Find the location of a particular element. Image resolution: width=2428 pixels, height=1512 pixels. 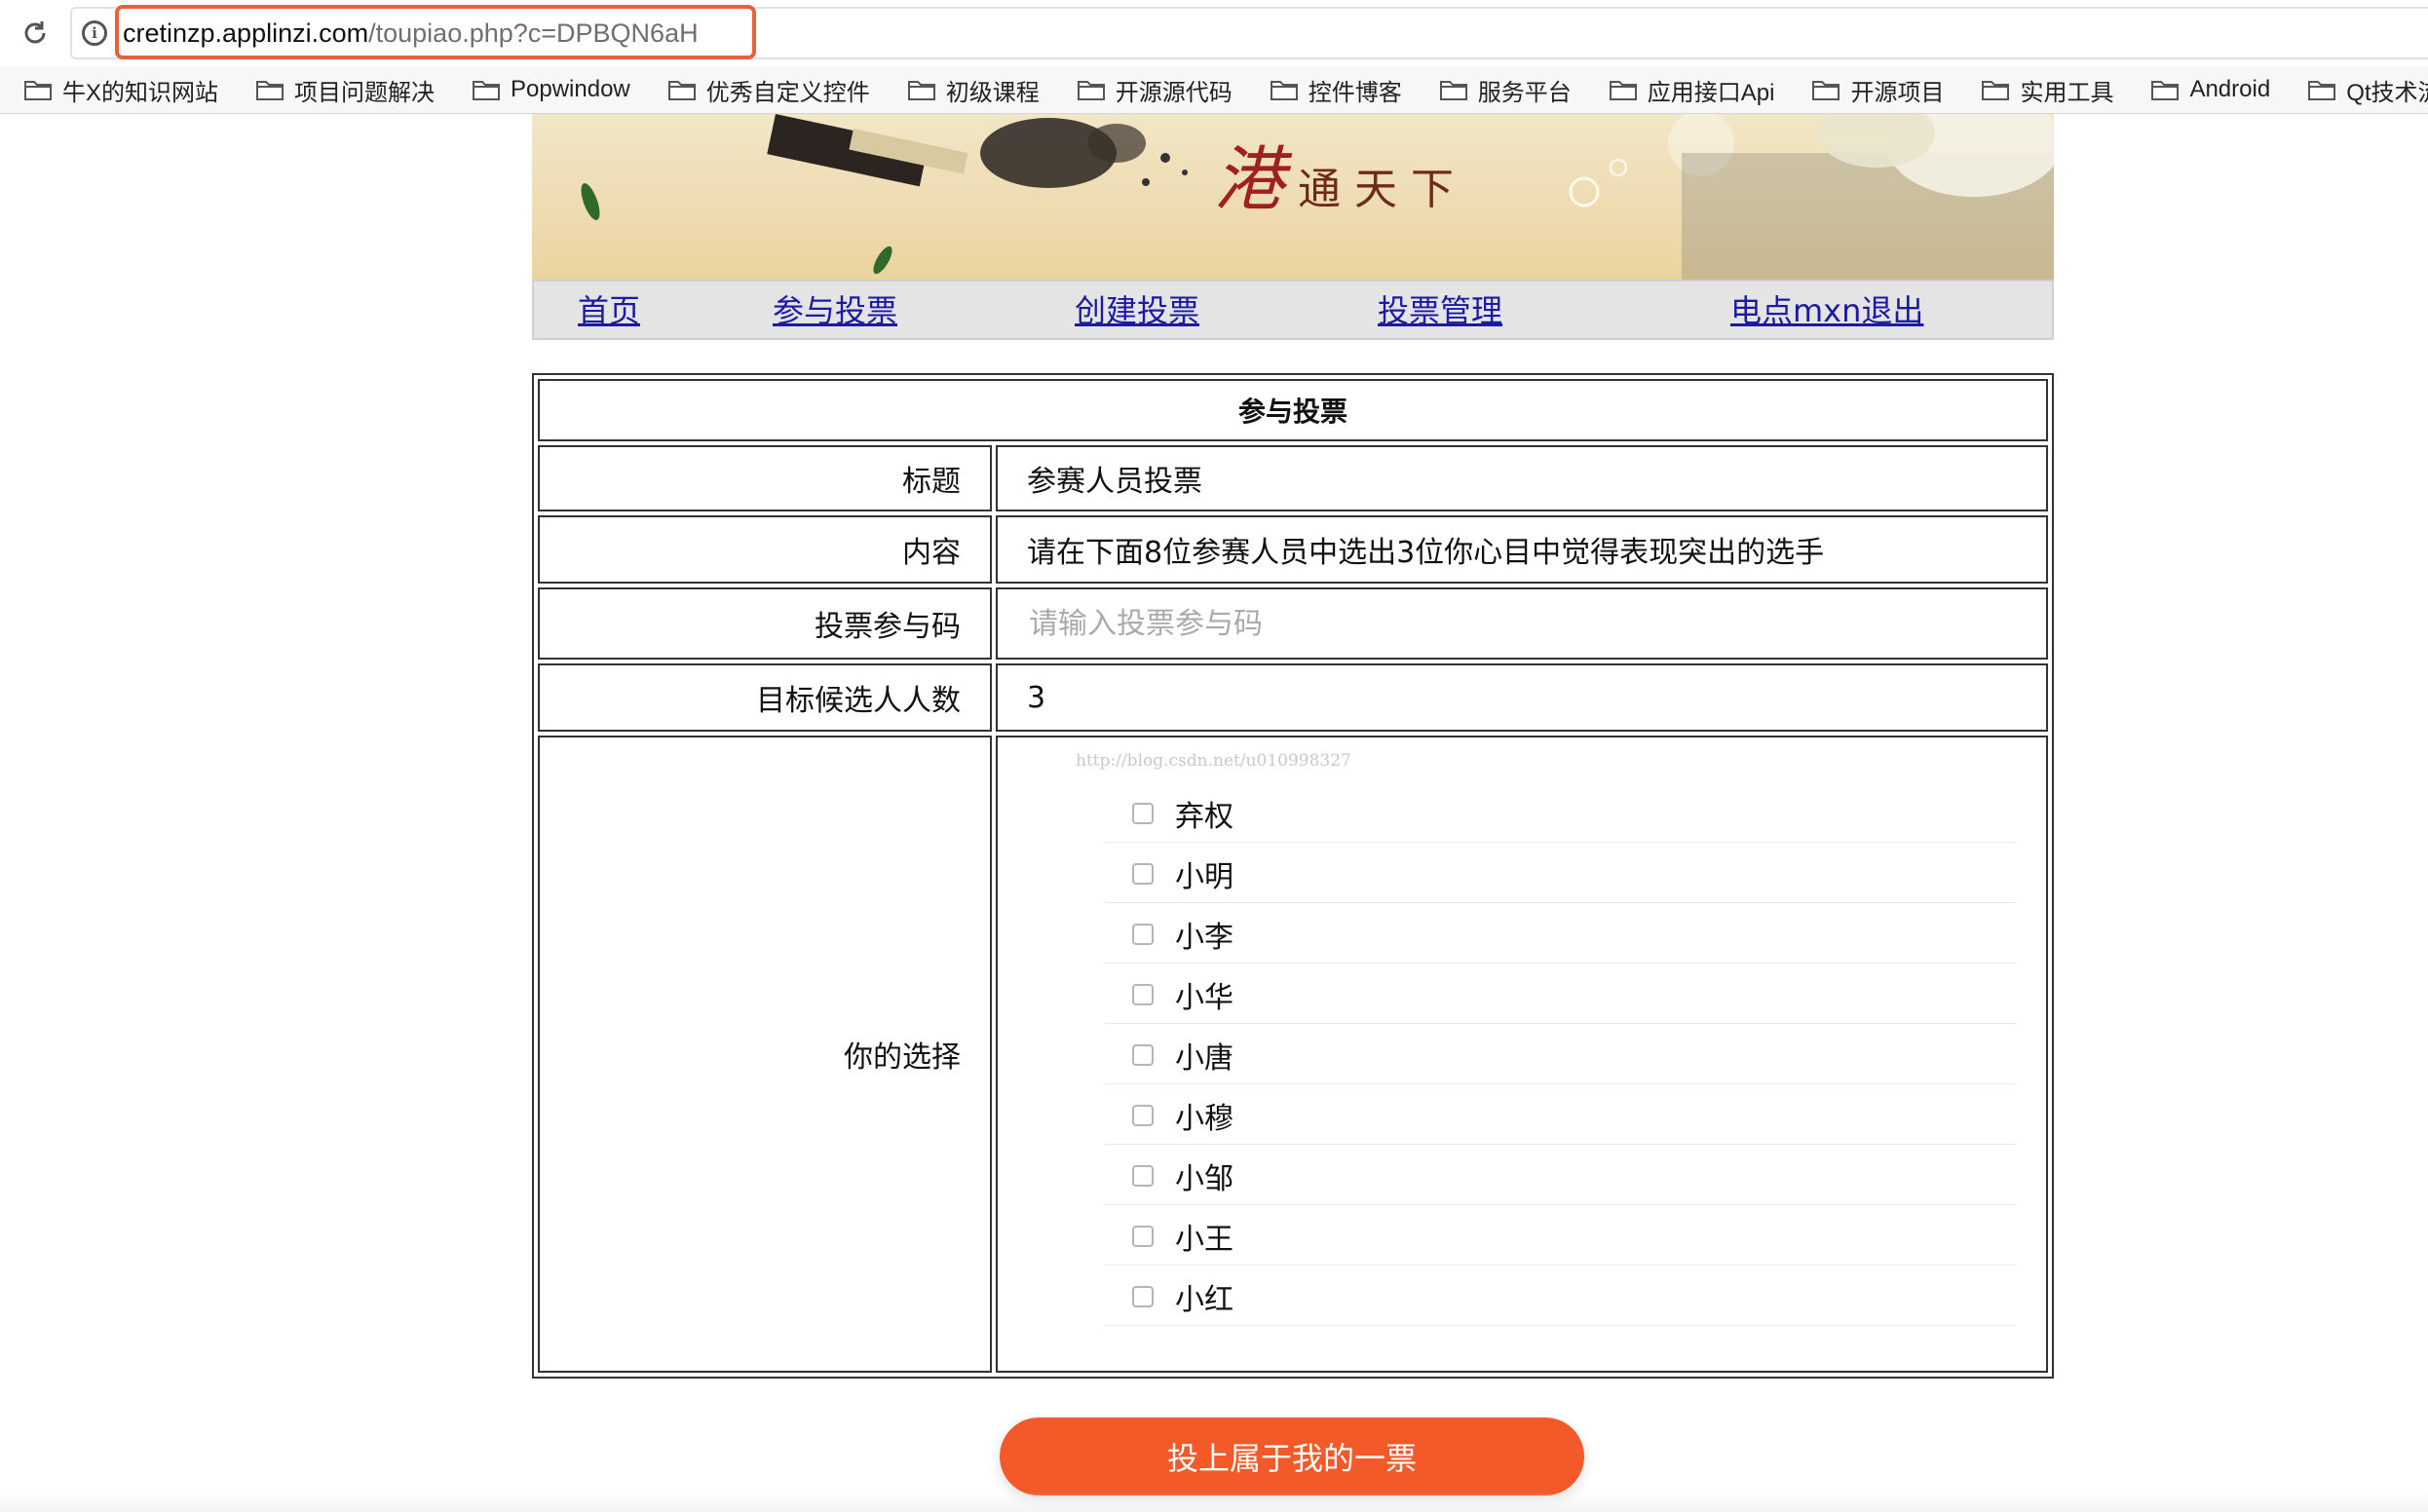

bookmark-label: 开源项目 is located at coordinates (1897, 92).